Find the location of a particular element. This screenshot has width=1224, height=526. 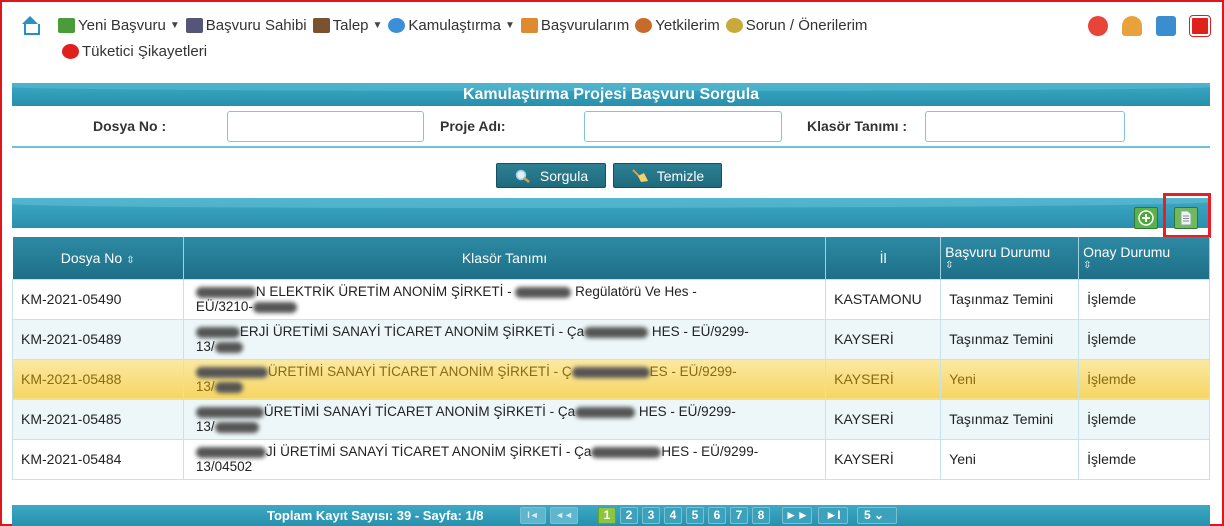

nav-item-kamulastirma: Kamulaştırma ▼ is located at coordinates (451, 25).